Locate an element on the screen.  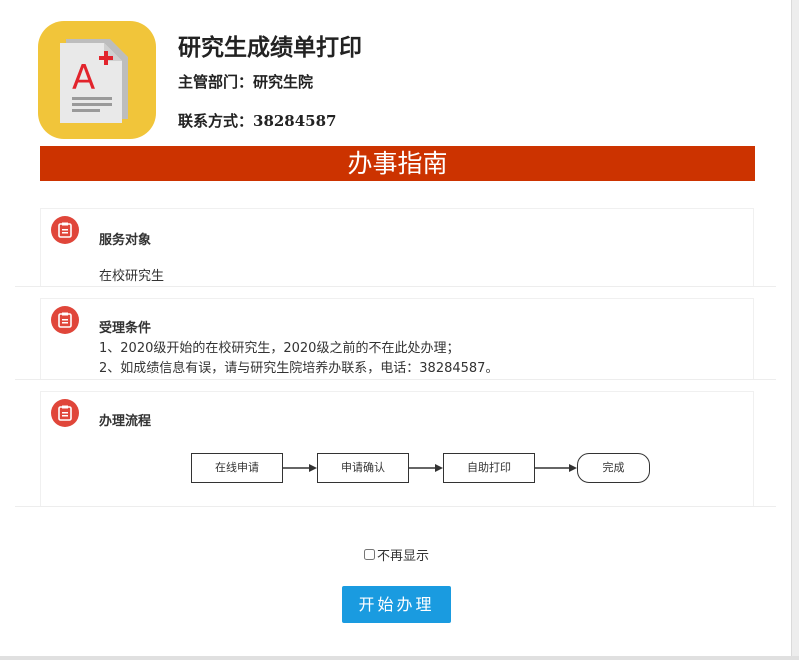
section-service-target: 服务对象 在校研究生 is located at coordinates (397, 247).